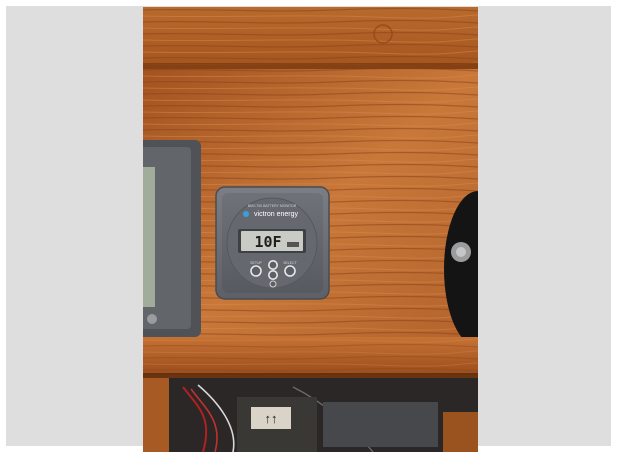 The height and width of the screenshot is (452, 617). I want to click on left-device-screw, so click(152, 319).